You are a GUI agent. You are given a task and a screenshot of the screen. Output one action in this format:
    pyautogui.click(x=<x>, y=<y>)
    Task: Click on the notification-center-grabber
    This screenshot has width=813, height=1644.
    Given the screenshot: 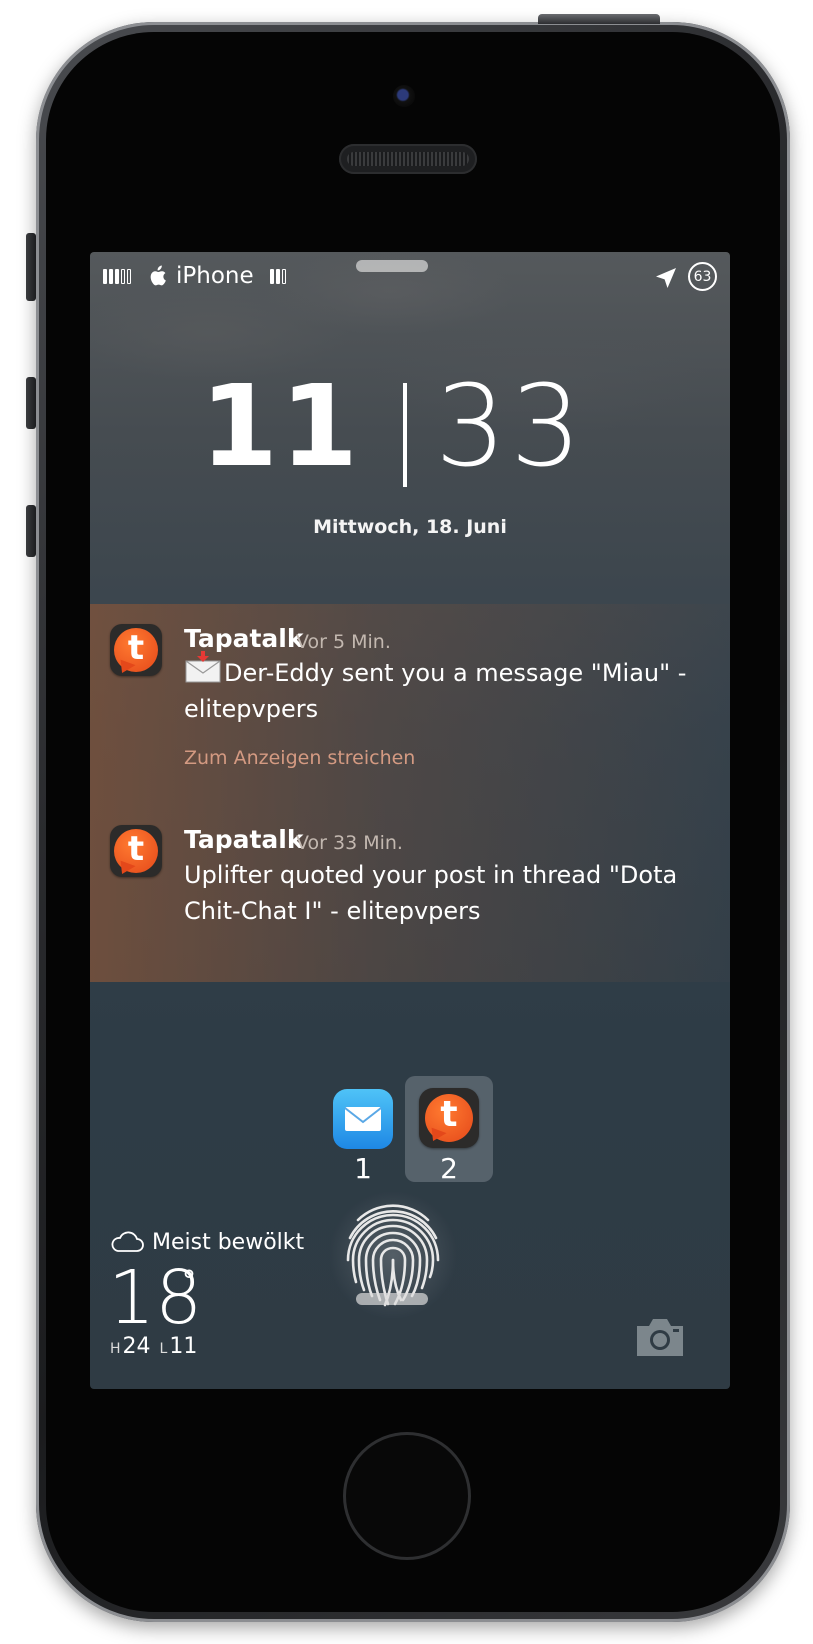 What is the action you would take?
    pyautogui.click(x=392, y=266)
    